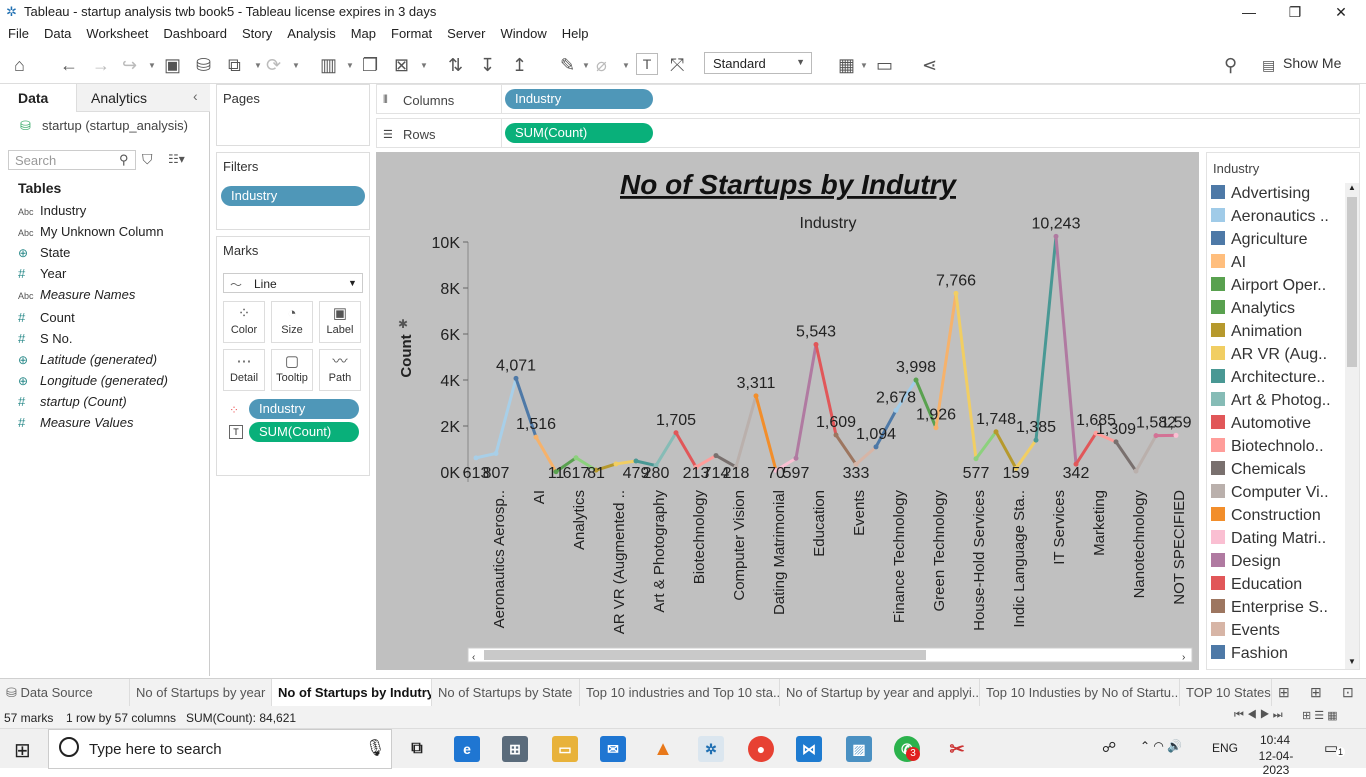  What do you see at coordinates (76, 295) in the screenshot?
I see `field-measure-names: AbcMeasure Names` at bounding box center [76, 295].